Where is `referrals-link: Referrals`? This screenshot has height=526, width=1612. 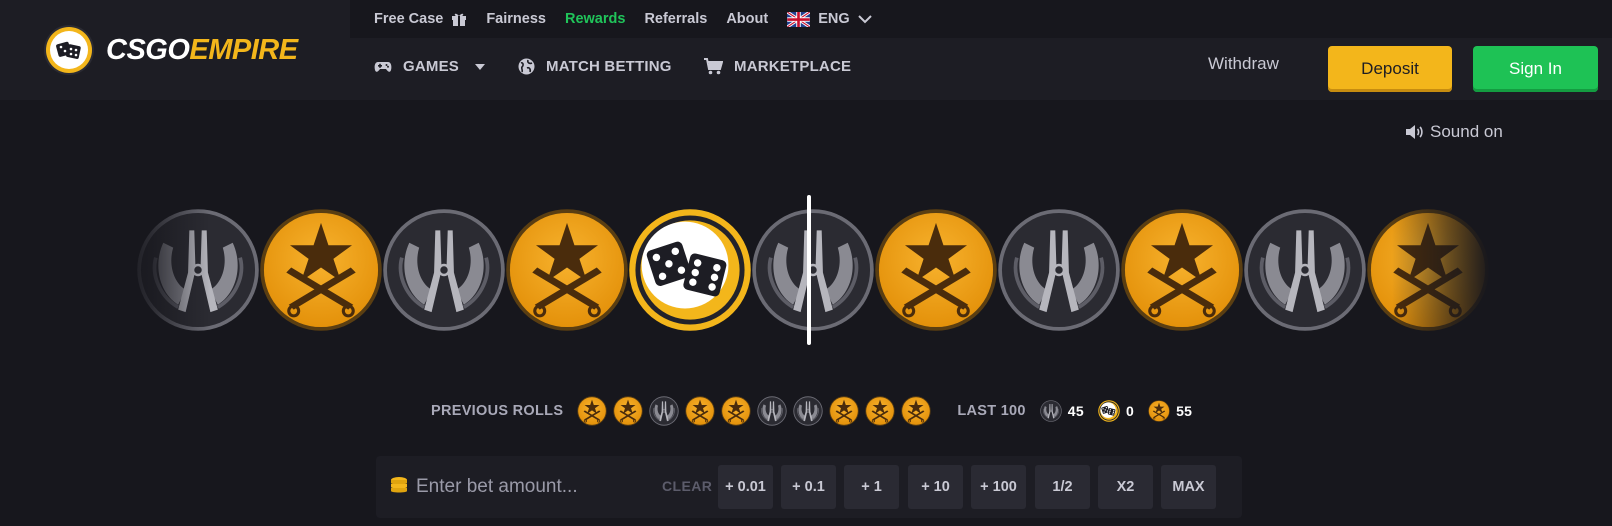 referrals-link: Referrals is located at coordinates (675, 19).